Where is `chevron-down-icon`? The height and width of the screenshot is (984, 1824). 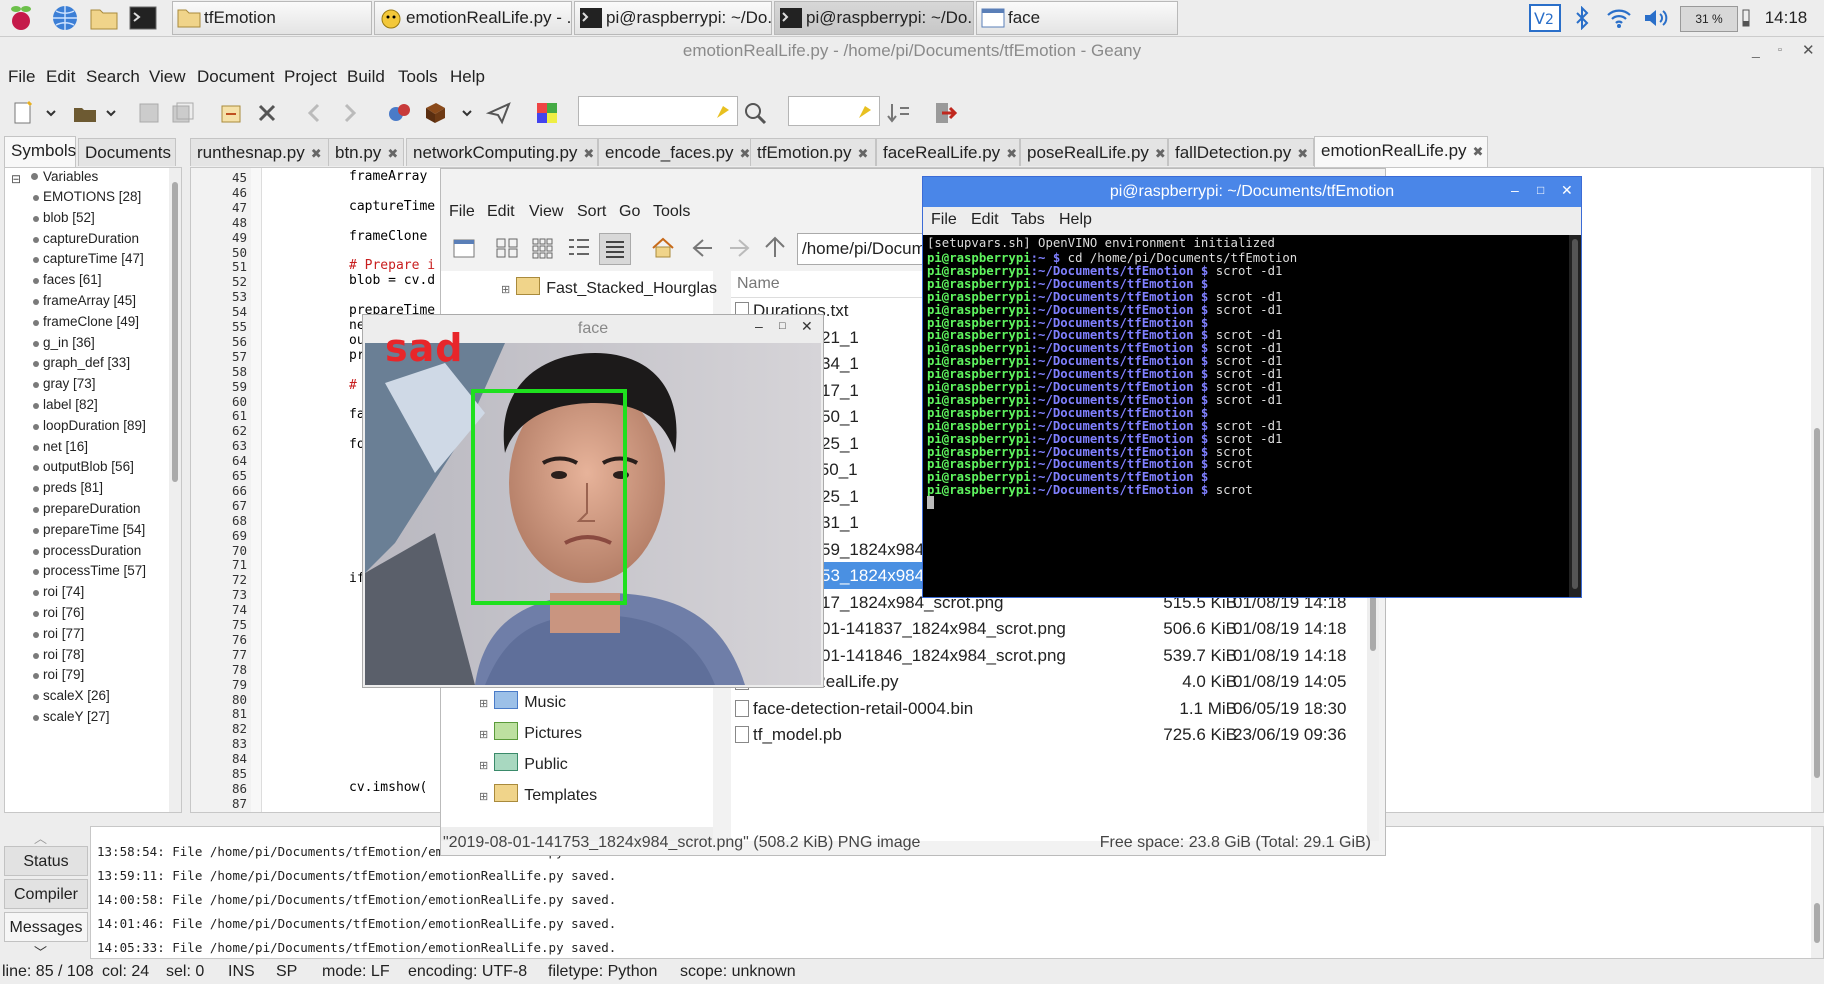 chevron-down-icon is located at coordinates (467, 113).